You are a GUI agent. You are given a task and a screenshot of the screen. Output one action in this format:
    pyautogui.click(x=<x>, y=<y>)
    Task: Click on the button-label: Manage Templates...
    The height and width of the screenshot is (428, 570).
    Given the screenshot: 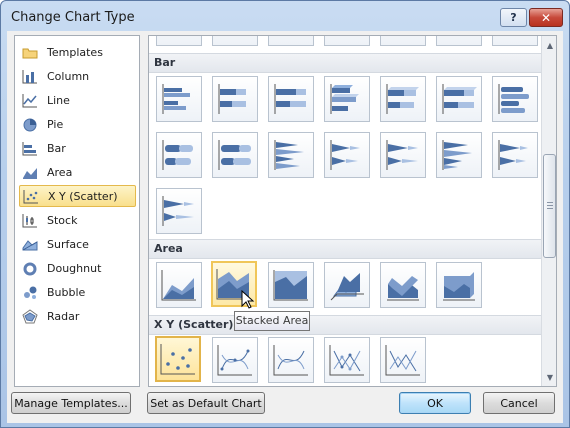 What is the action you would take?
    pyautogui.click(x=71, y=403)
    